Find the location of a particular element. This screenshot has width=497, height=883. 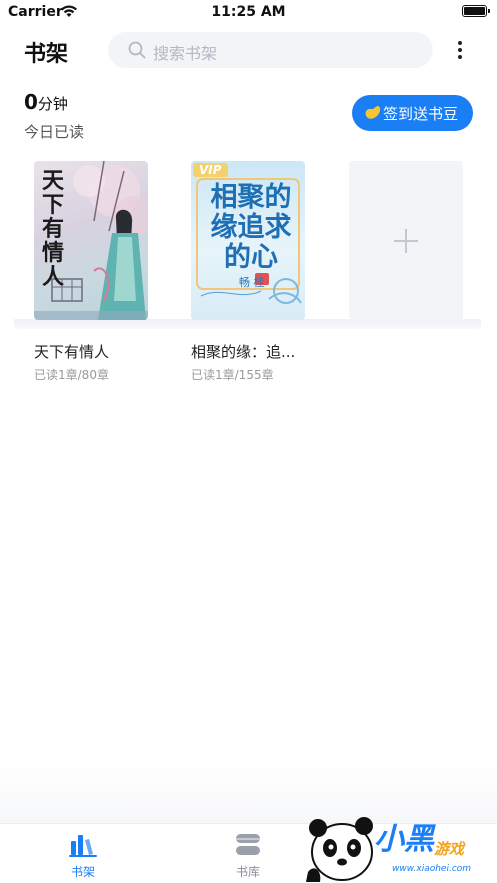

panda-icon is located at coordinates (339, 849).